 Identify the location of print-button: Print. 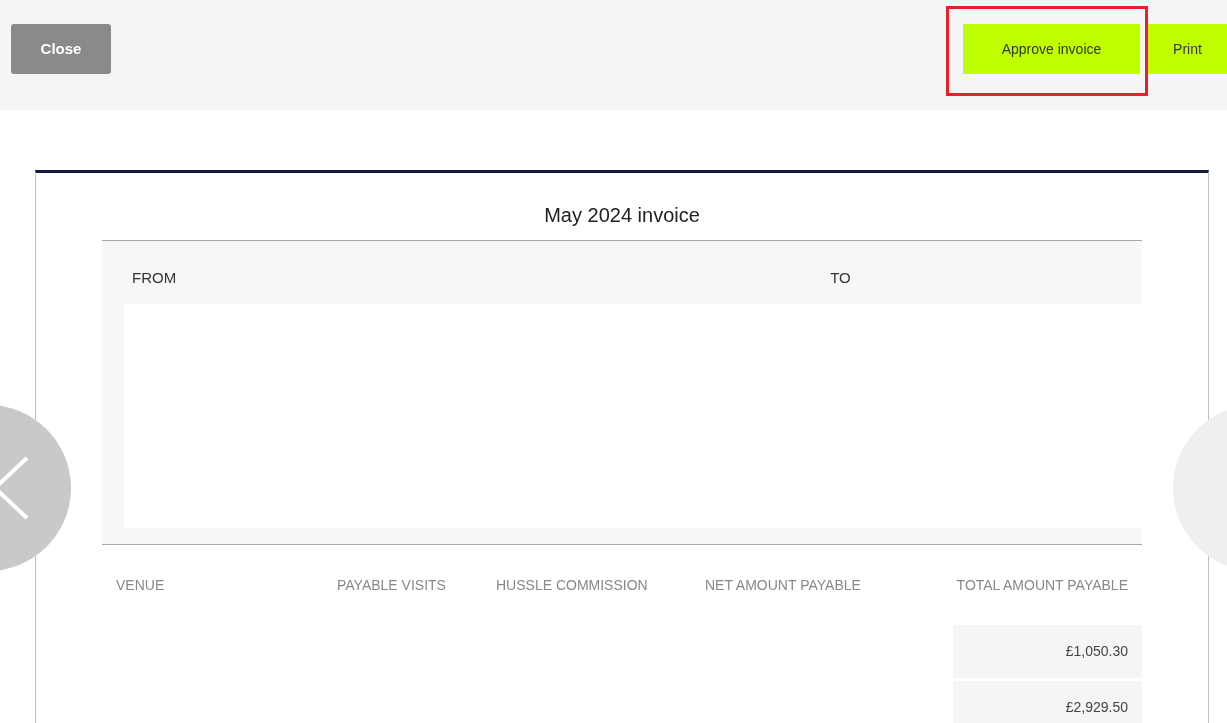
(1187, 49).